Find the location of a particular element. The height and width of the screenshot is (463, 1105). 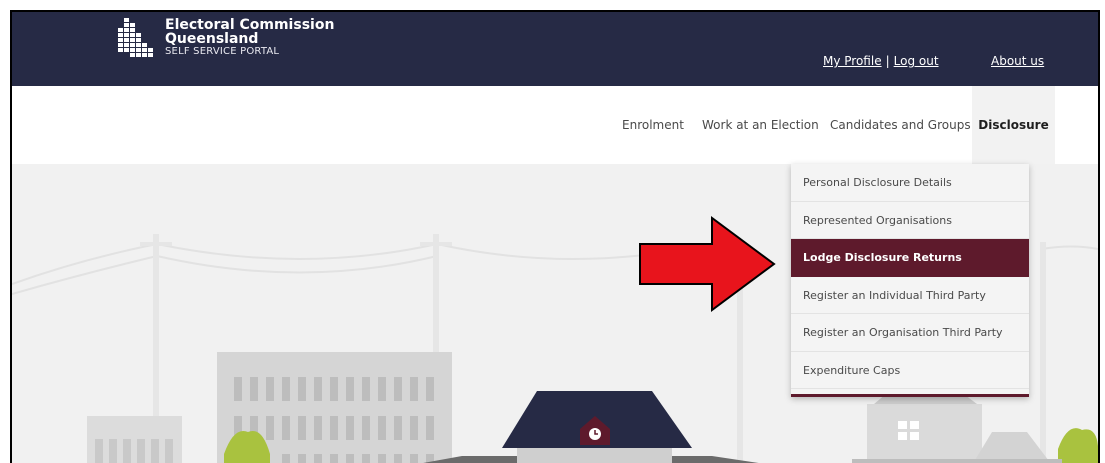

nav-work-at-an-election: Work at an Election is located at coordinates (760, 125).